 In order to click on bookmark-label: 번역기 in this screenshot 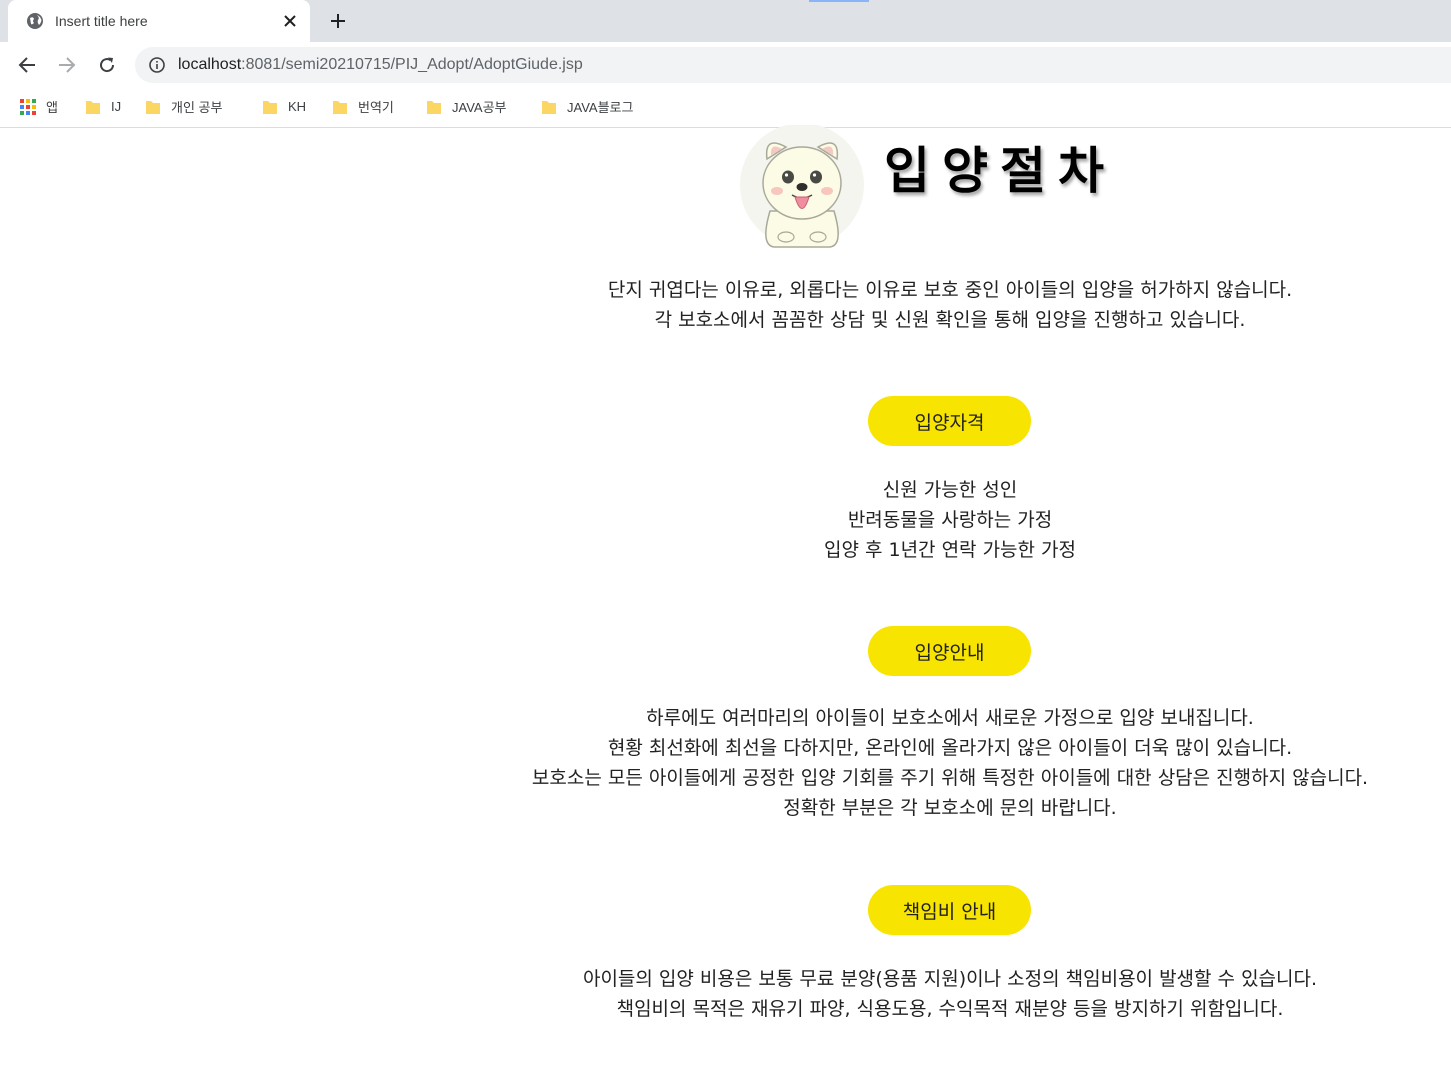, I will do `click(376, 107)`.